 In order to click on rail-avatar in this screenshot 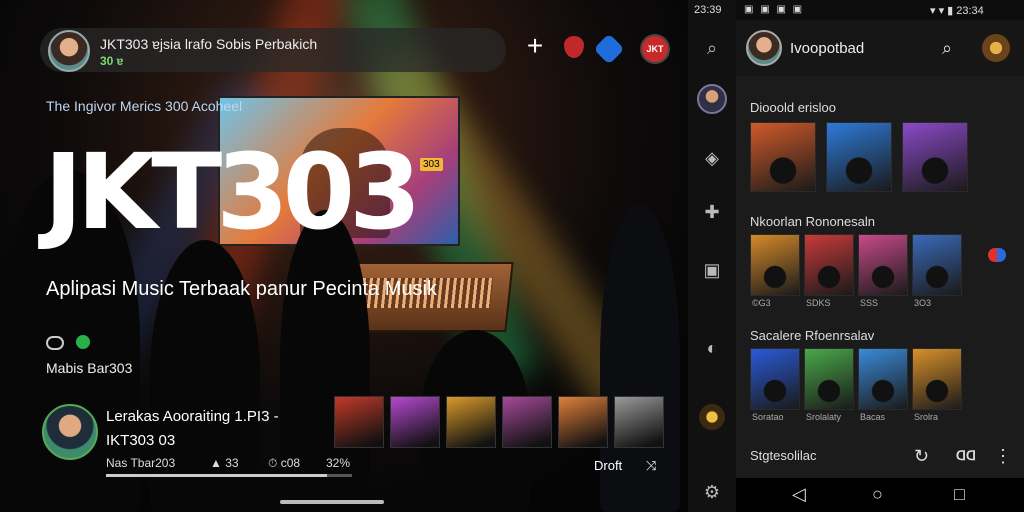, I will do `click(712, 99)`.